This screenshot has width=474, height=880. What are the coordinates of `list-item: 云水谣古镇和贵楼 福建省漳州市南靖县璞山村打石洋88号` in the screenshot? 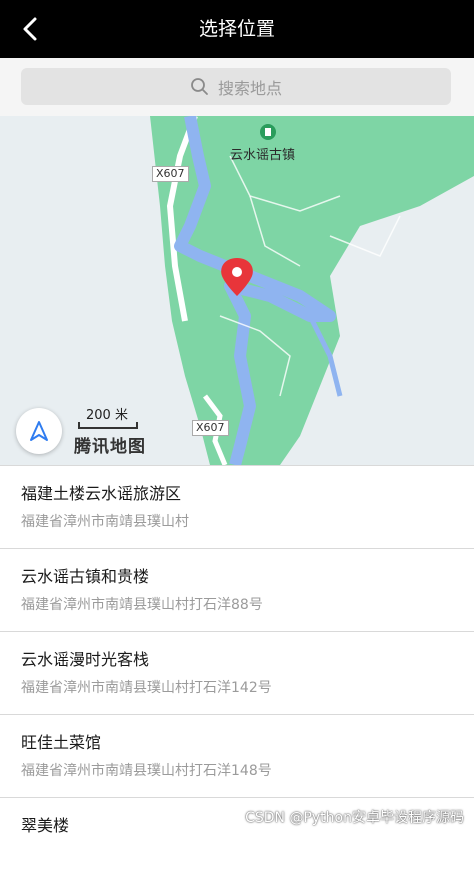 It's located at (237, 589).